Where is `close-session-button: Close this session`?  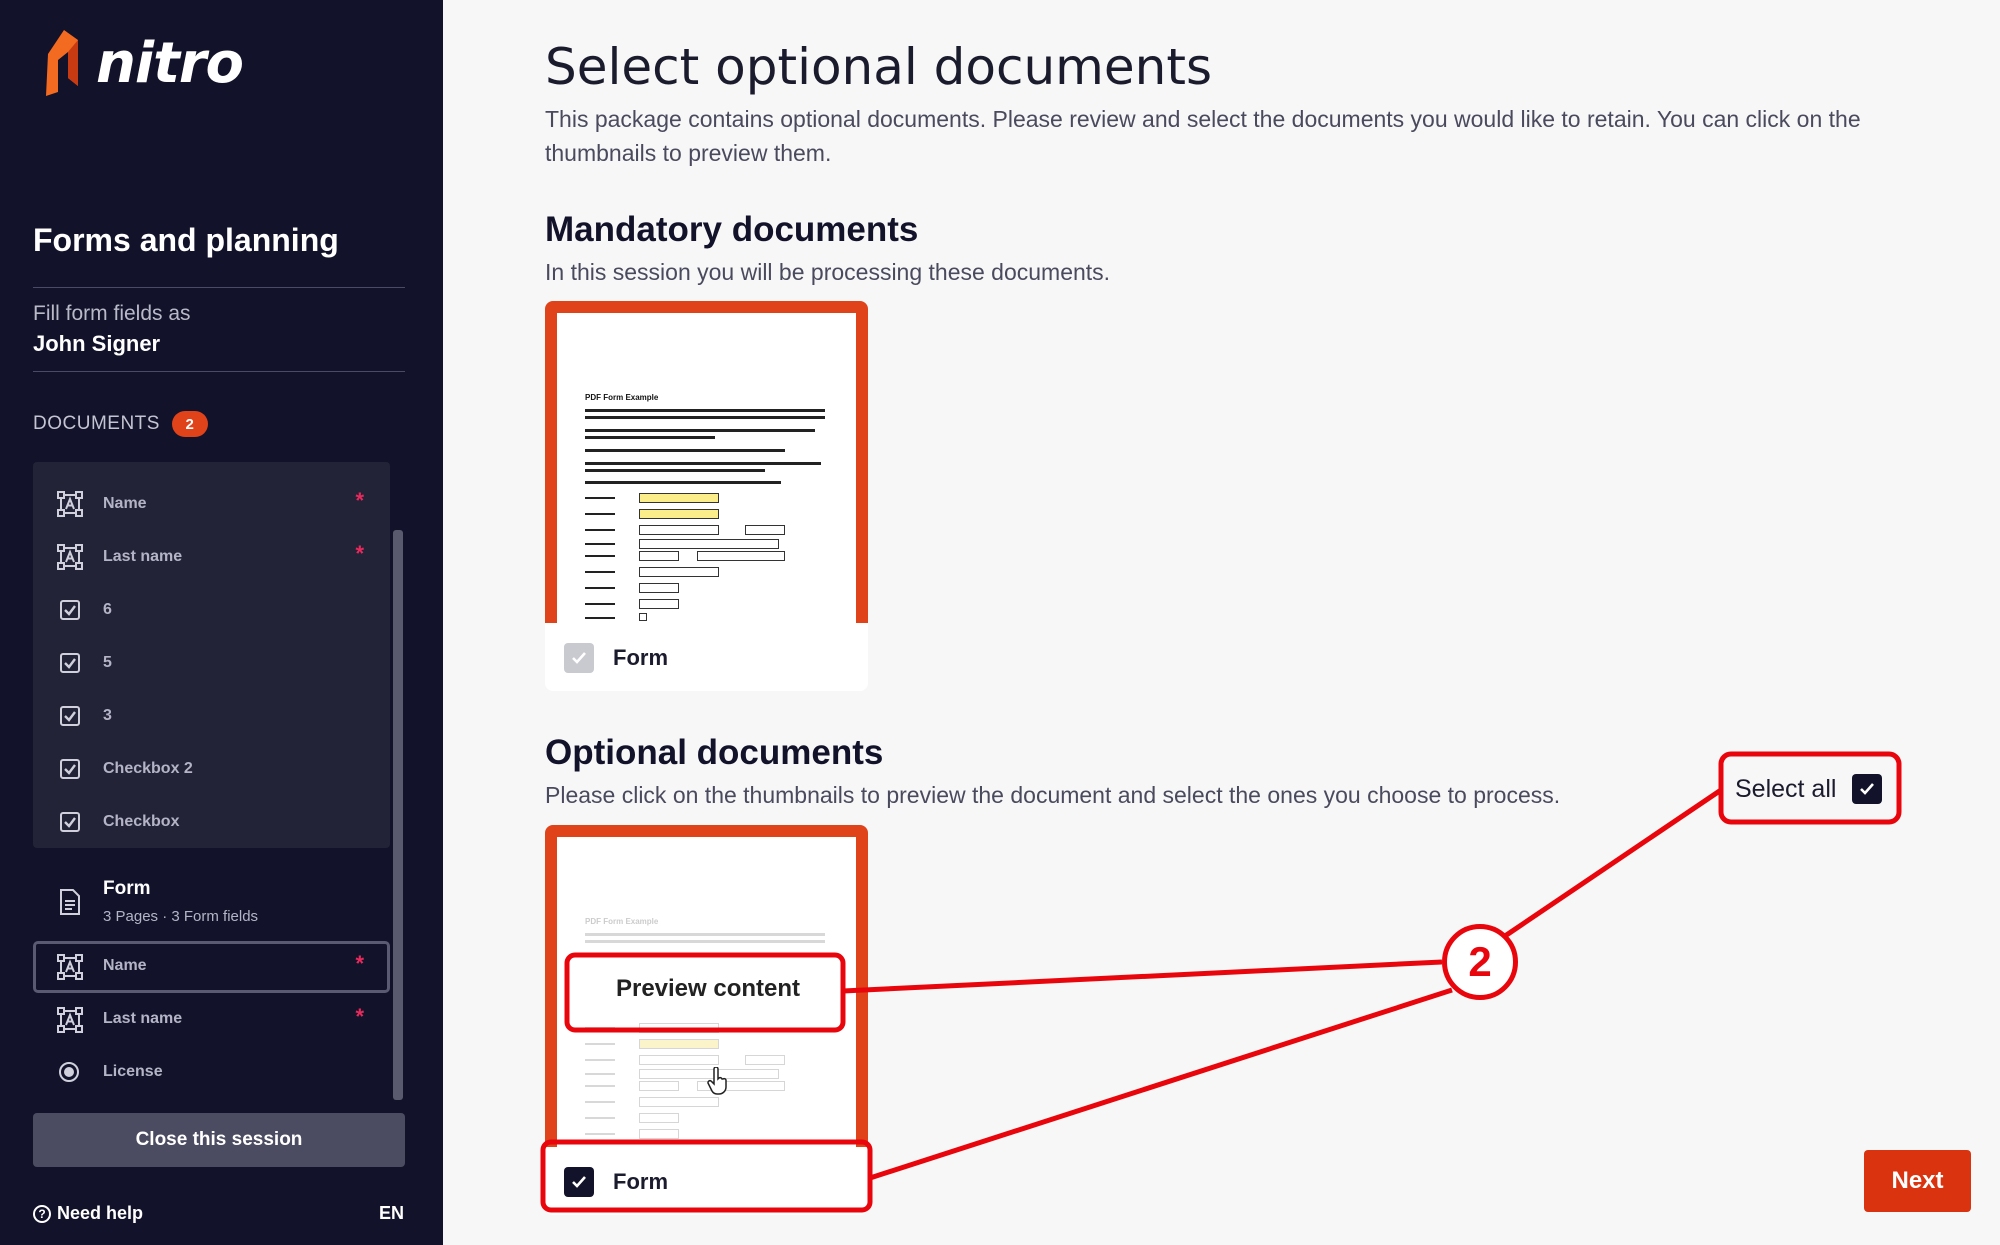
close-session-button: Close this session is located at coordinates (219, 1140).